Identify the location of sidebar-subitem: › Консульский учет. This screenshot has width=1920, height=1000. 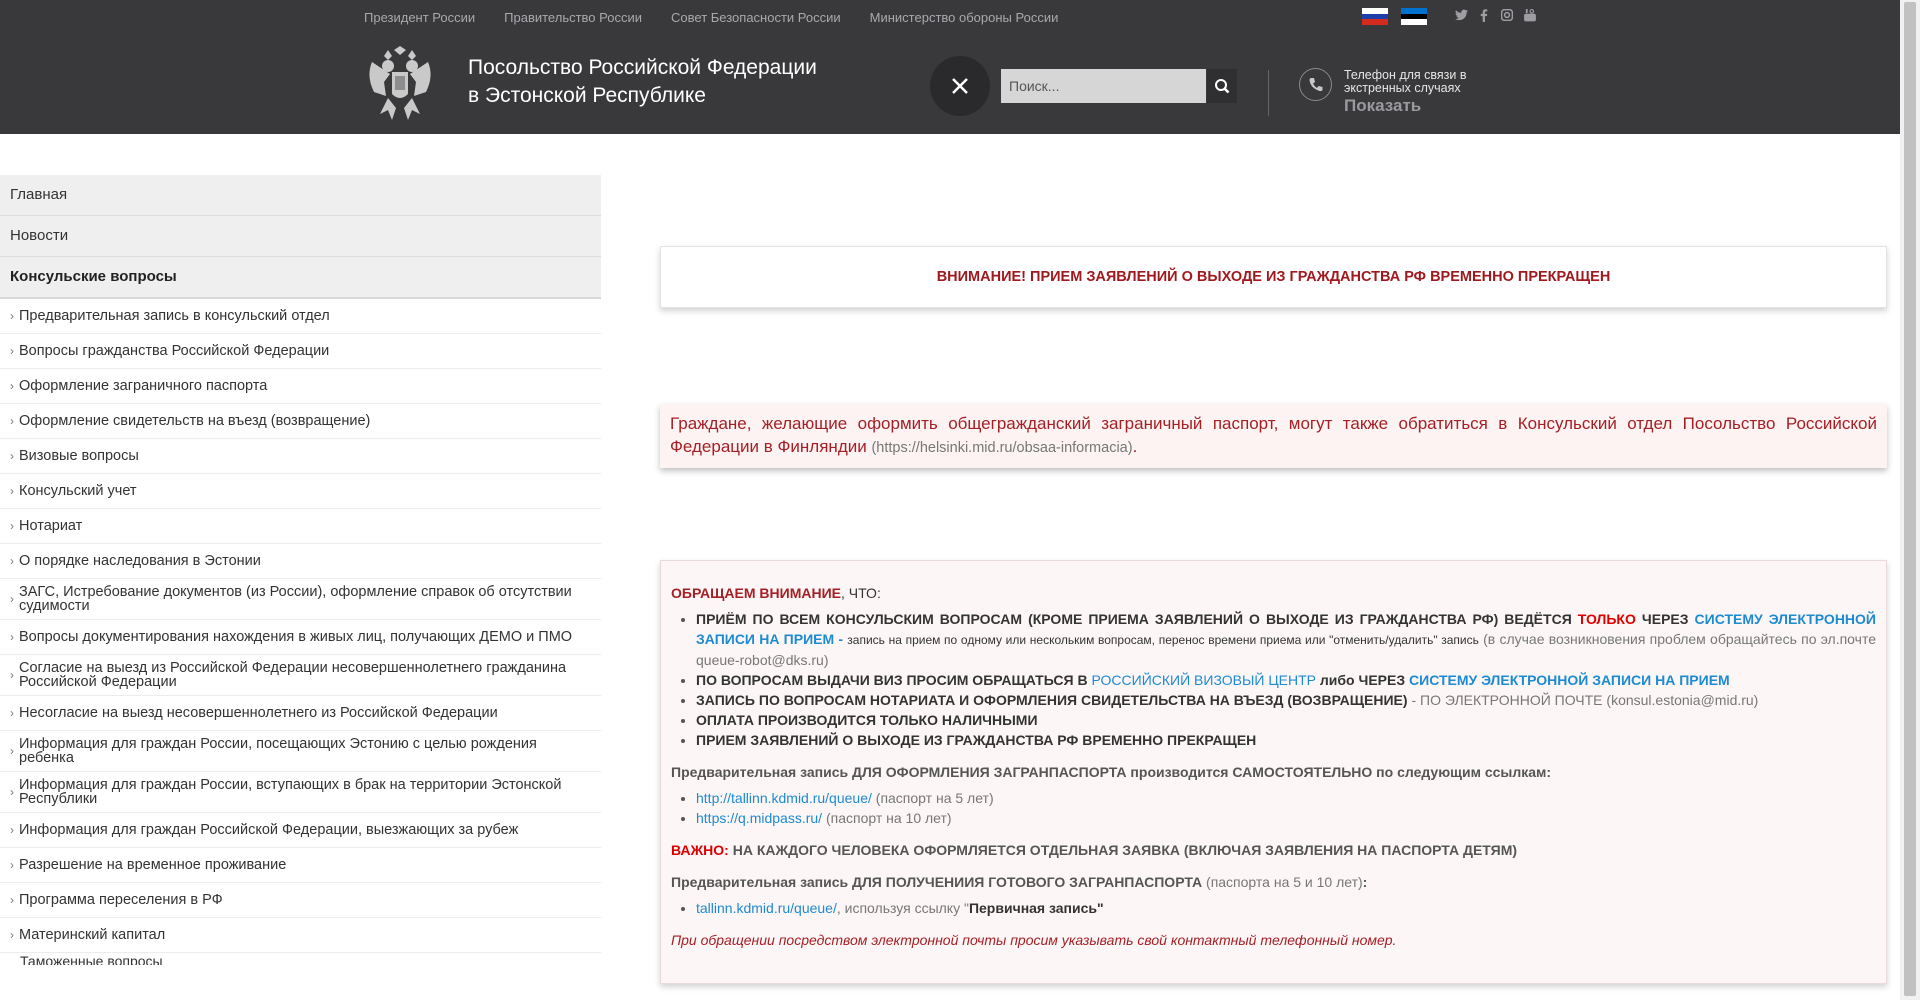
(300, 491).